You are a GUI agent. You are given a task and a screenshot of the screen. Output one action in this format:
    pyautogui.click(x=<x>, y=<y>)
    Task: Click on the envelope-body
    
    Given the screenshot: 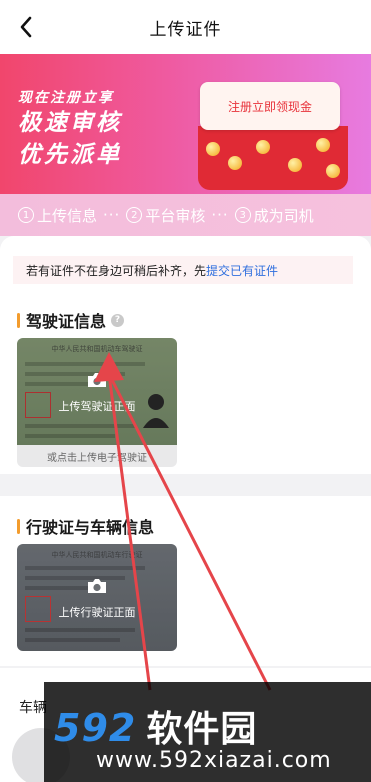 What is the action you would take?
    pyautogui.click(x=273, y=158)
    